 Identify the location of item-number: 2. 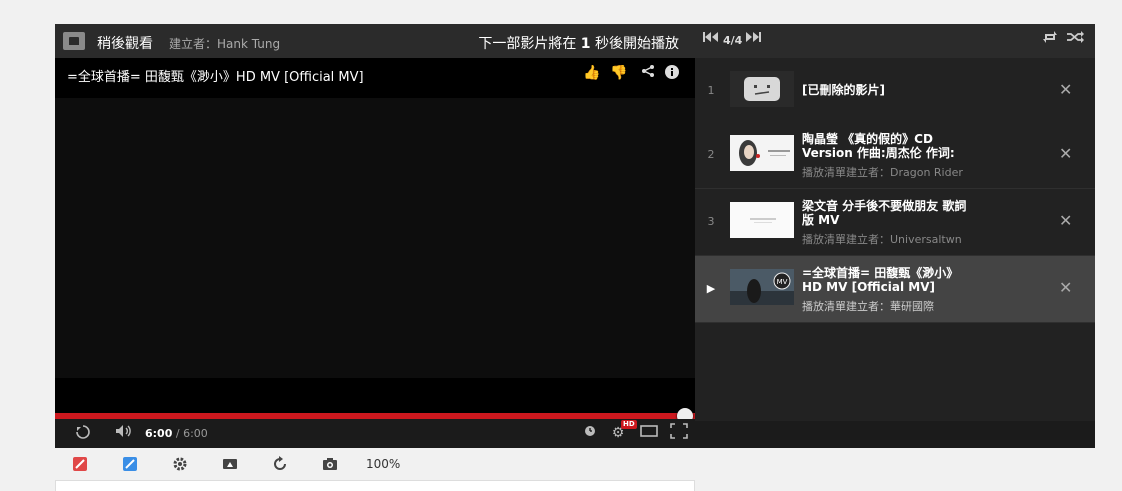
(711, 154).